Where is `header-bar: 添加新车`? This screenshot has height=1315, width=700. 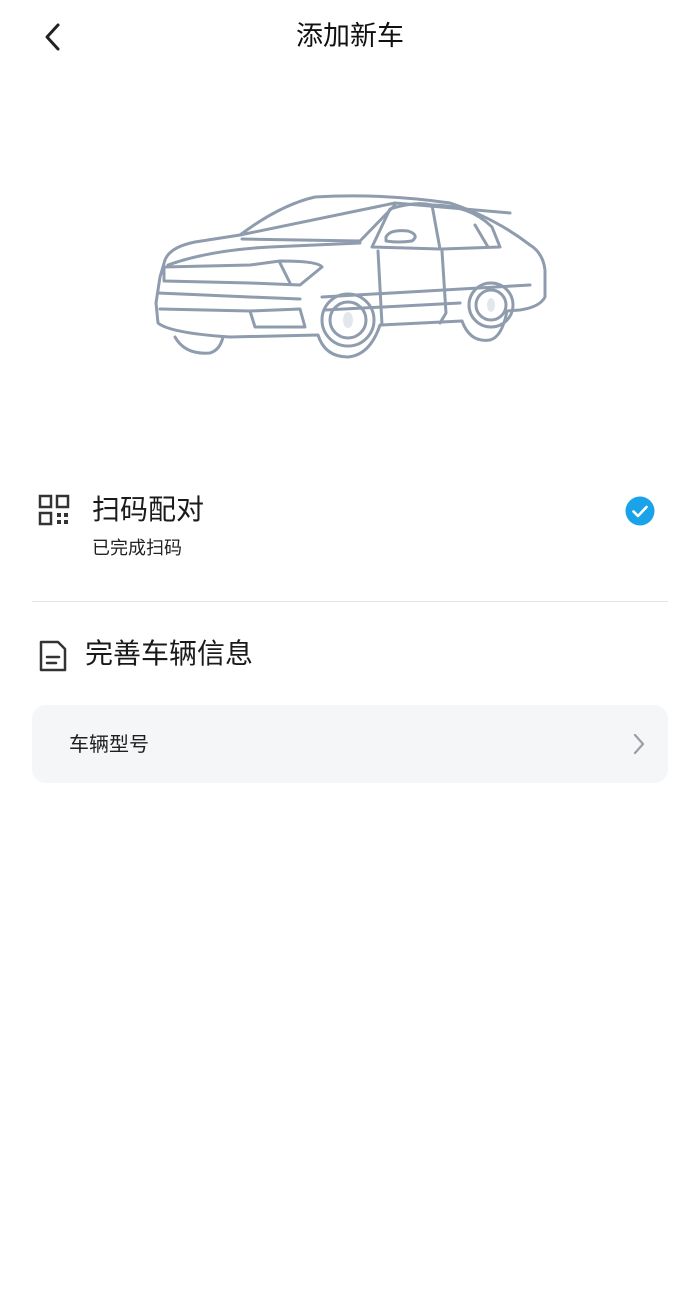
header-bar: 添加新车 is located at coordinates (350, 38).